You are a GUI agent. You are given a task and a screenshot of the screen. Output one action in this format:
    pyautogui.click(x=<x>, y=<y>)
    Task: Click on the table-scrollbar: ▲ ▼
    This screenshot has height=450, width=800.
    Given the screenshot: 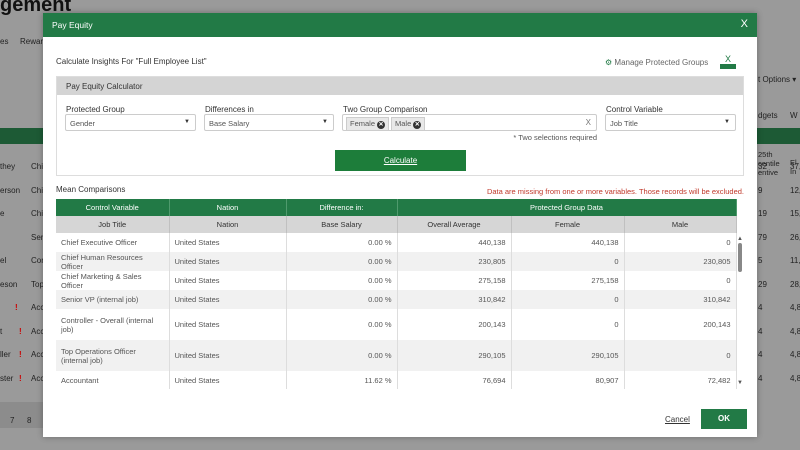 What is the action you would take?
    pyautogui.click(x=740, y=312)
    